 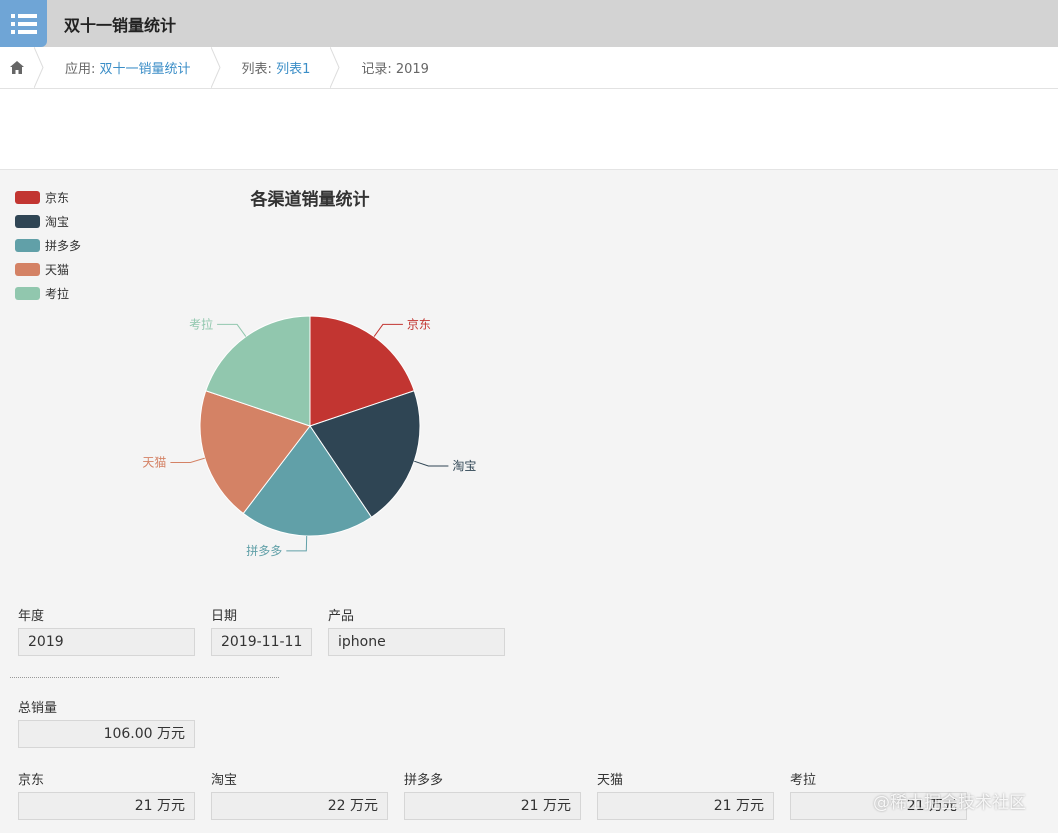 I want to click on chart-legend: 京东淘宝拼多多天猫考拉, so click(x=48, y=246).